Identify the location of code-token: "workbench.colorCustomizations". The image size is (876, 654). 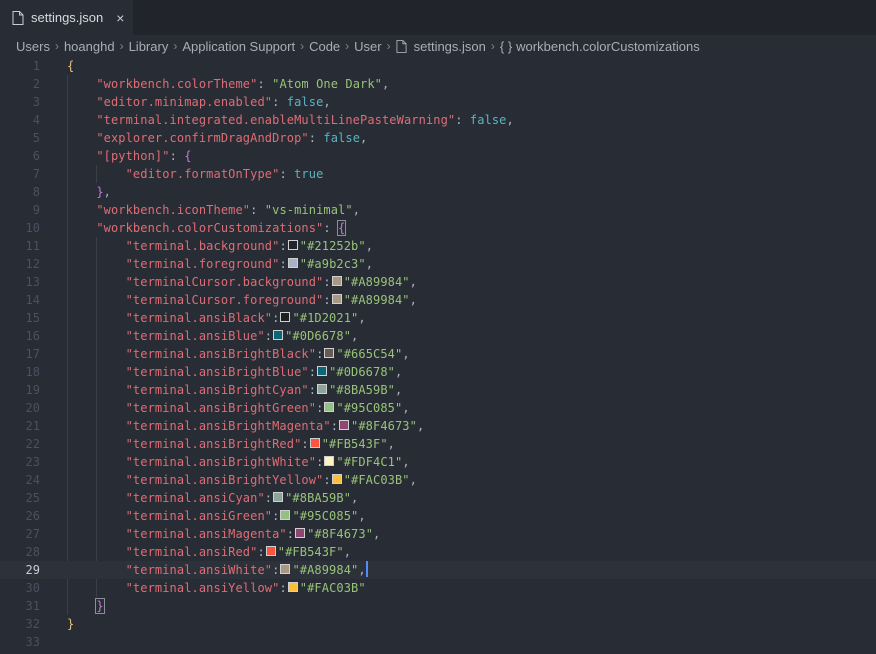
(210, 228).